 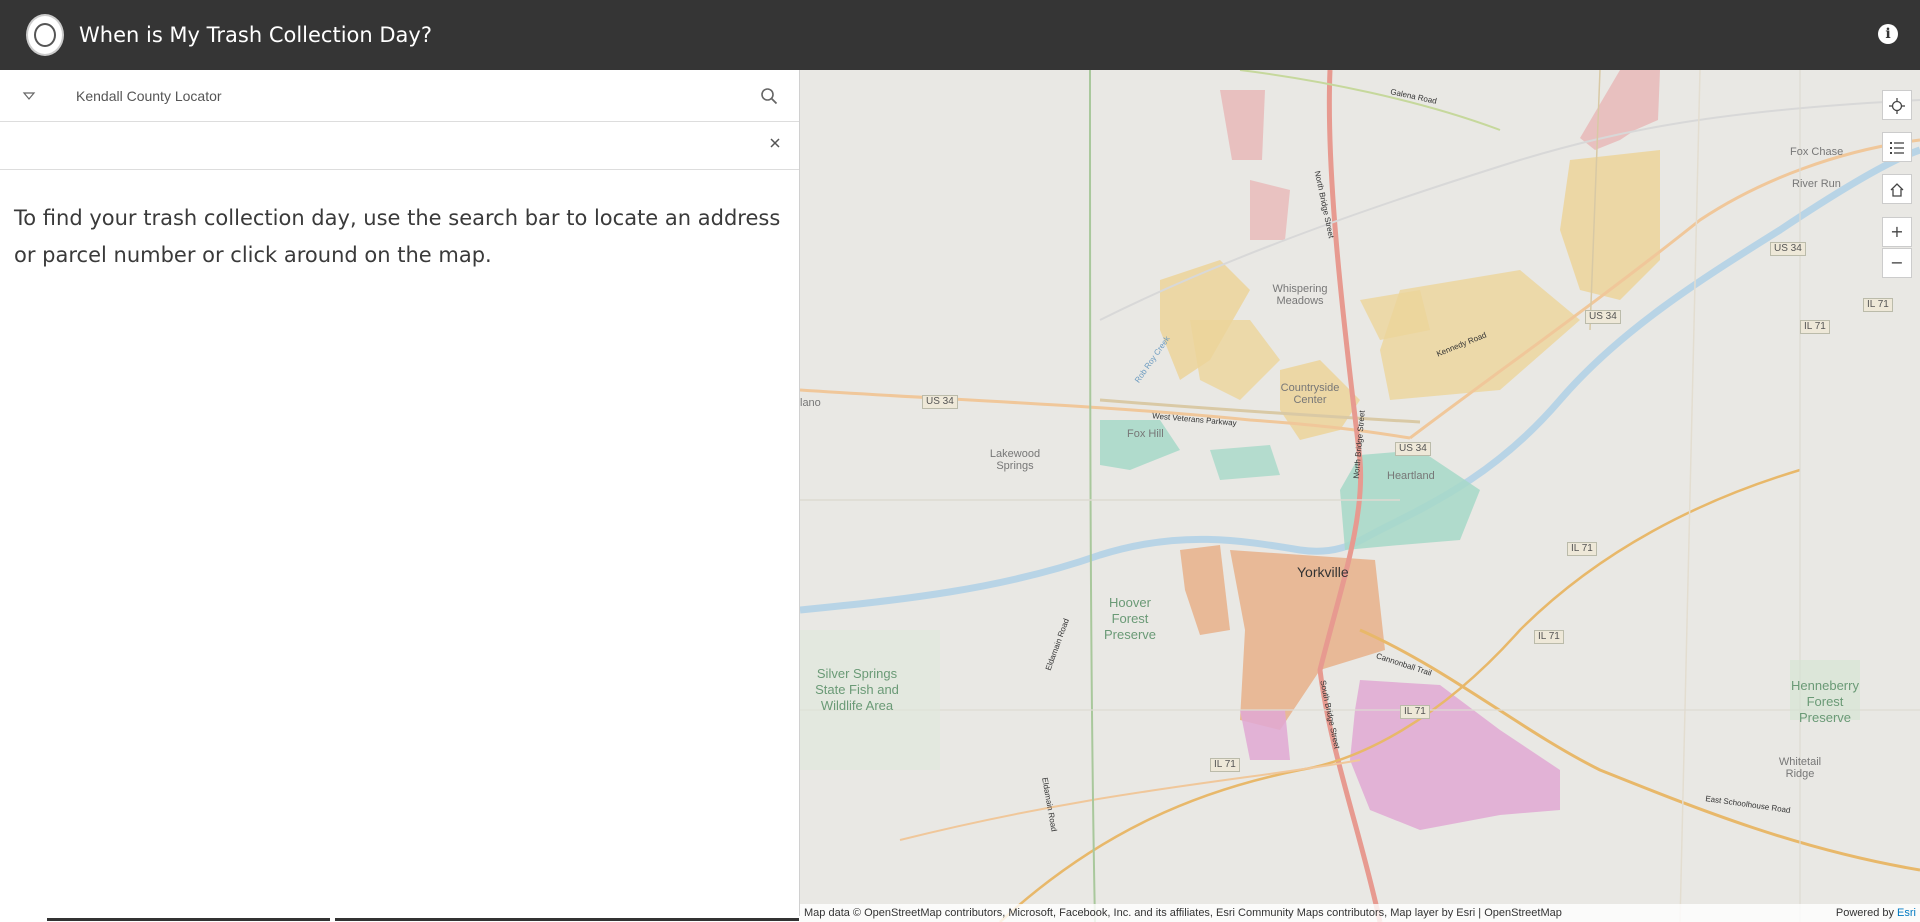 I want to click on legend-button, so click(x=1897, y=147).